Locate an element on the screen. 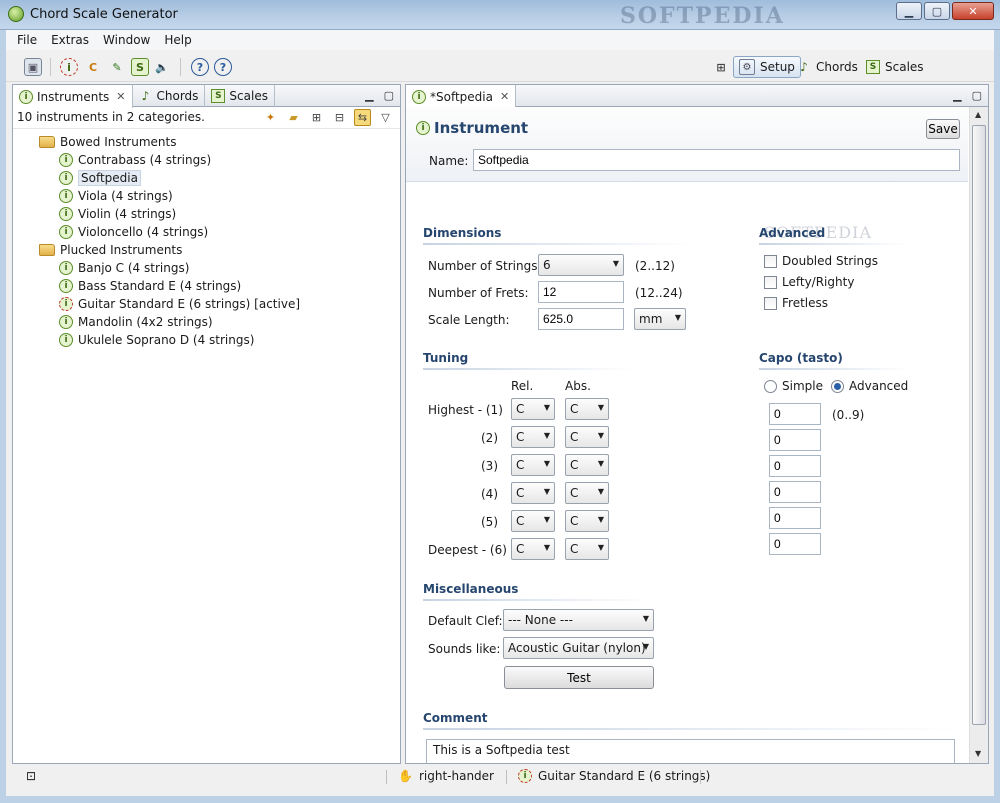 The width and height of the screenshot is (1000, 803). comment-textarea: This is a Softpedia test is located at coordinates (690, 751).